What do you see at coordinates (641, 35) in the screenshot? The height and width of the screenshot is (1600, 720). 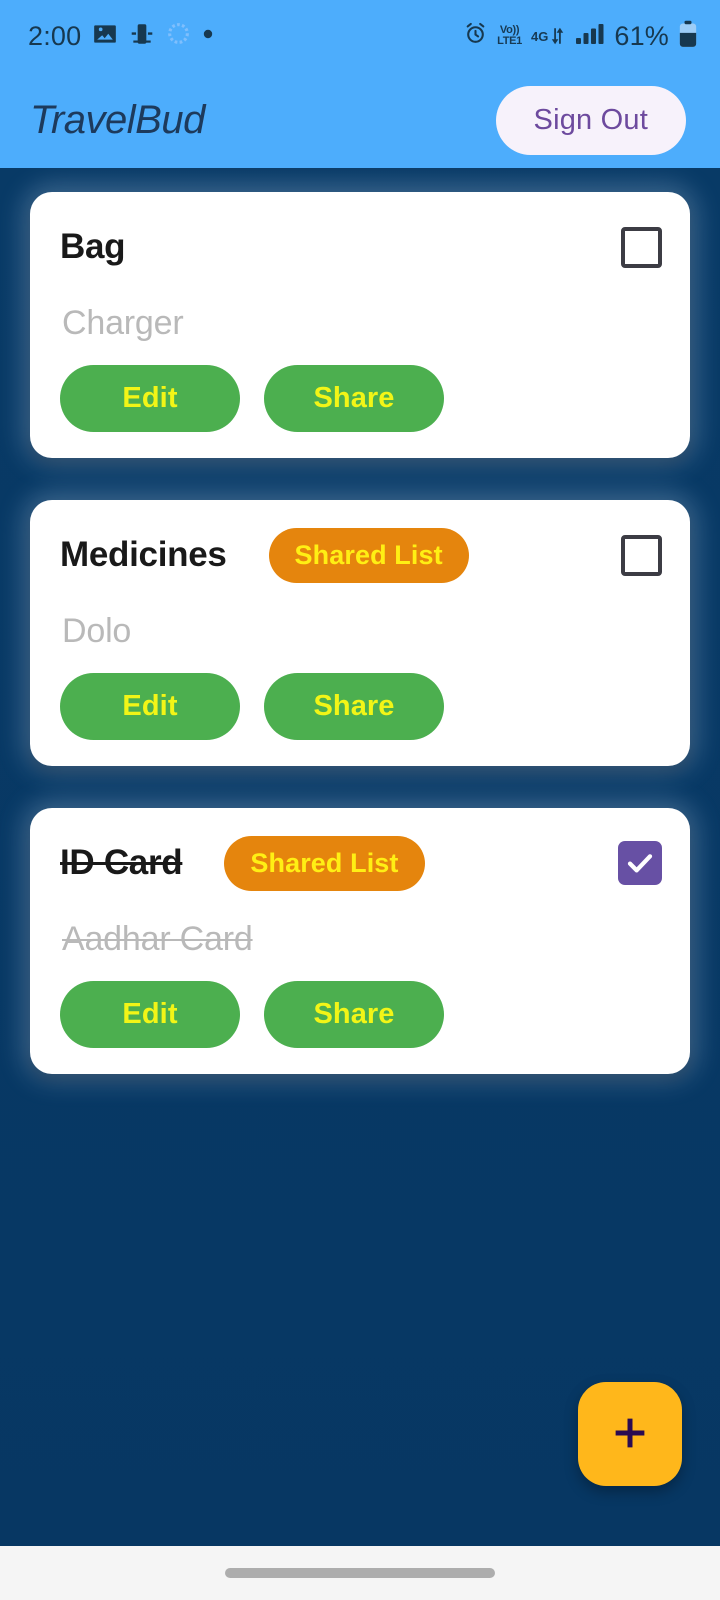 I see `battery-percent-label: 61%` at bounding box center [641, 35].